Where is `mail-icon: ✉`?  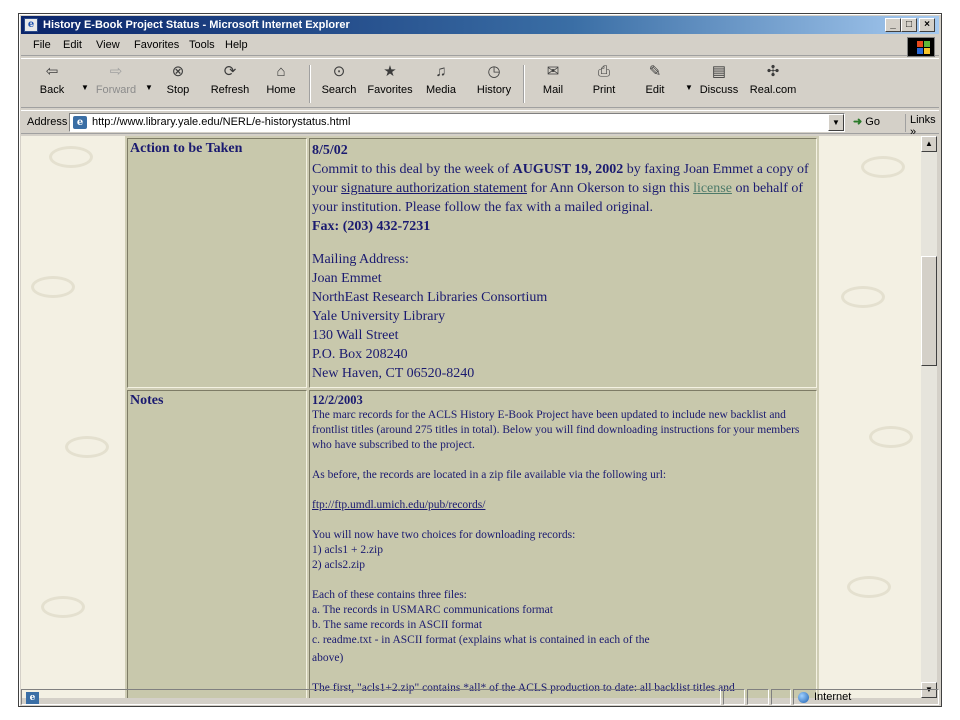
mail-icon: ✉ is located at coordinates (553, 71).